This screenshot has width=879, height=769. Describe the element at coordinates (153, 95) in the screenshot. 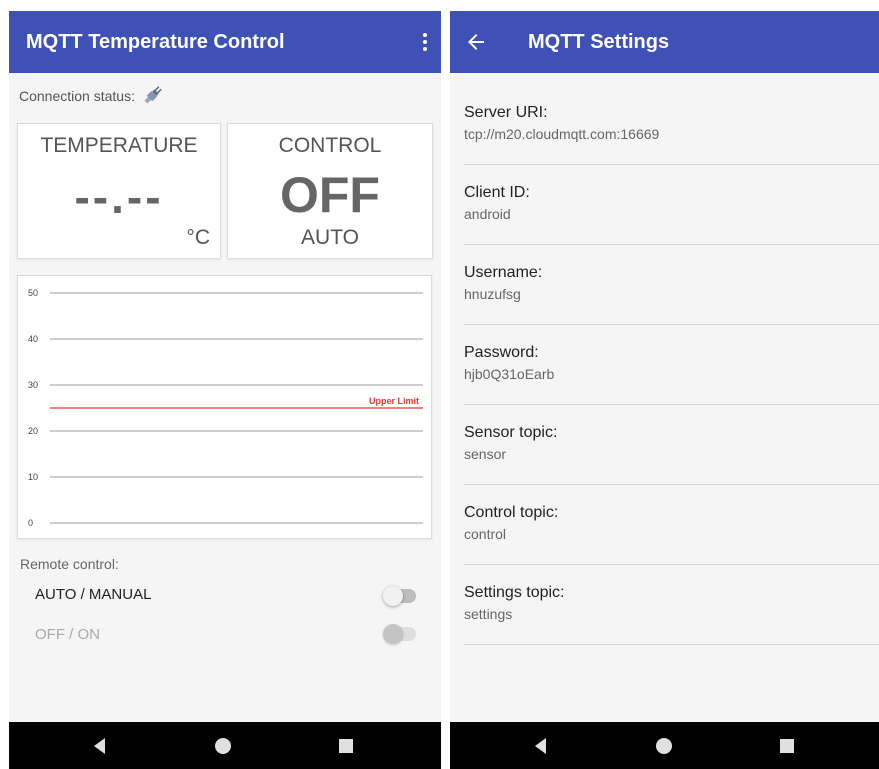

I see `plug-icon` at that location.